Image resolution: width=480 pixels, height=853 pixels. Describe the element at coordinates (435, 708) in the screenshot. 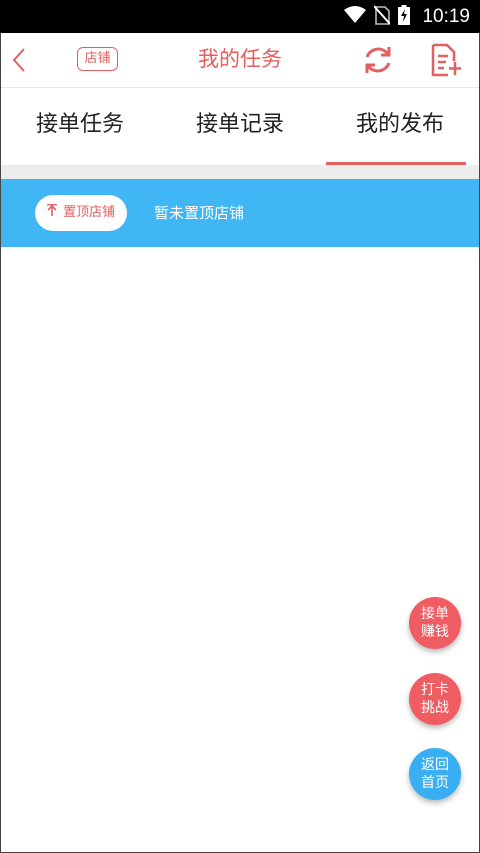

I see `checkin-line2: 挑战` at that location.